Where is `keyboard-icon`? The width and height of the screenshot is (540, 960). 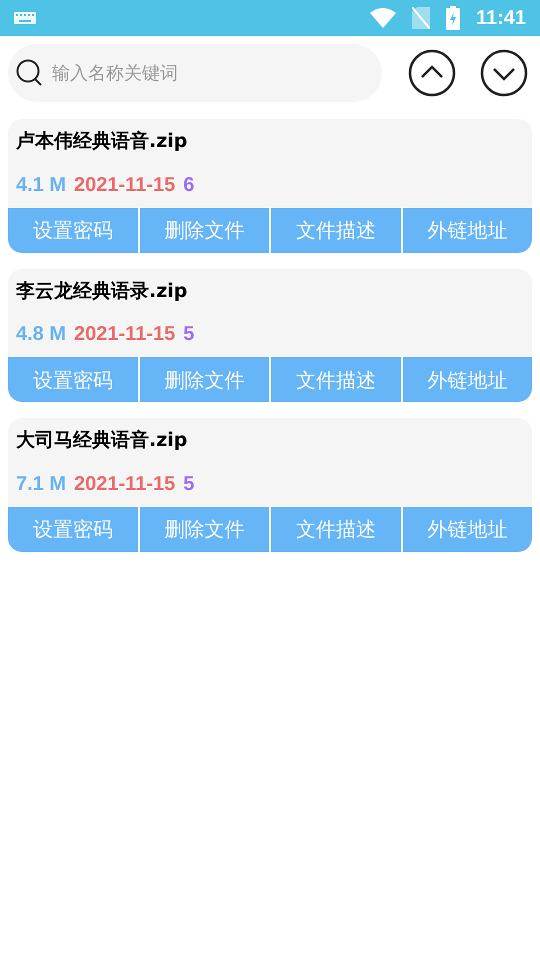
keyboard-icon is located at coordinates (25, 18).